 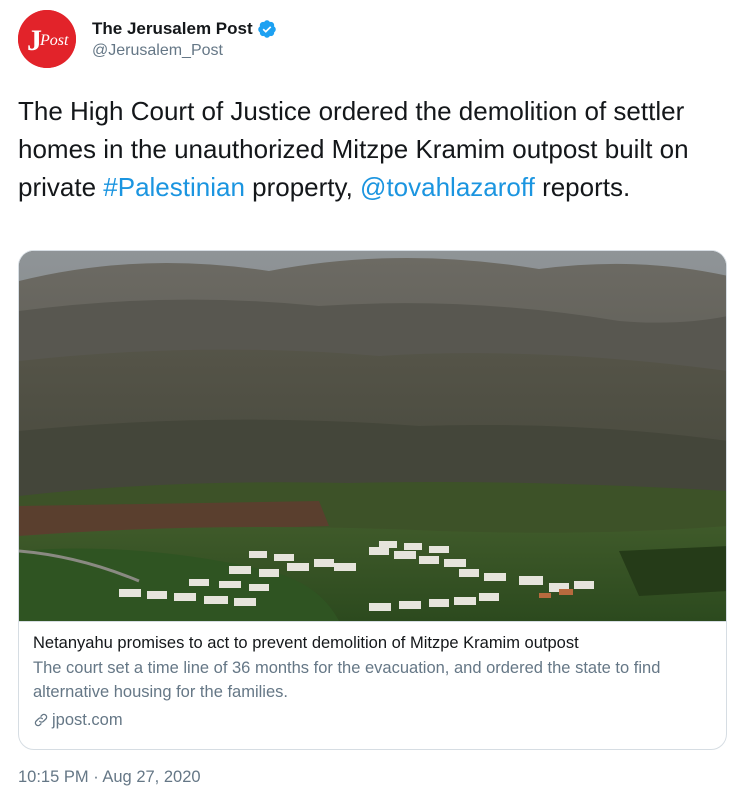 What do you see at coordinates (174, 187) in the screenshot?
I see `hashtag-link: #Palestinian` at bounding box center [174, 187].